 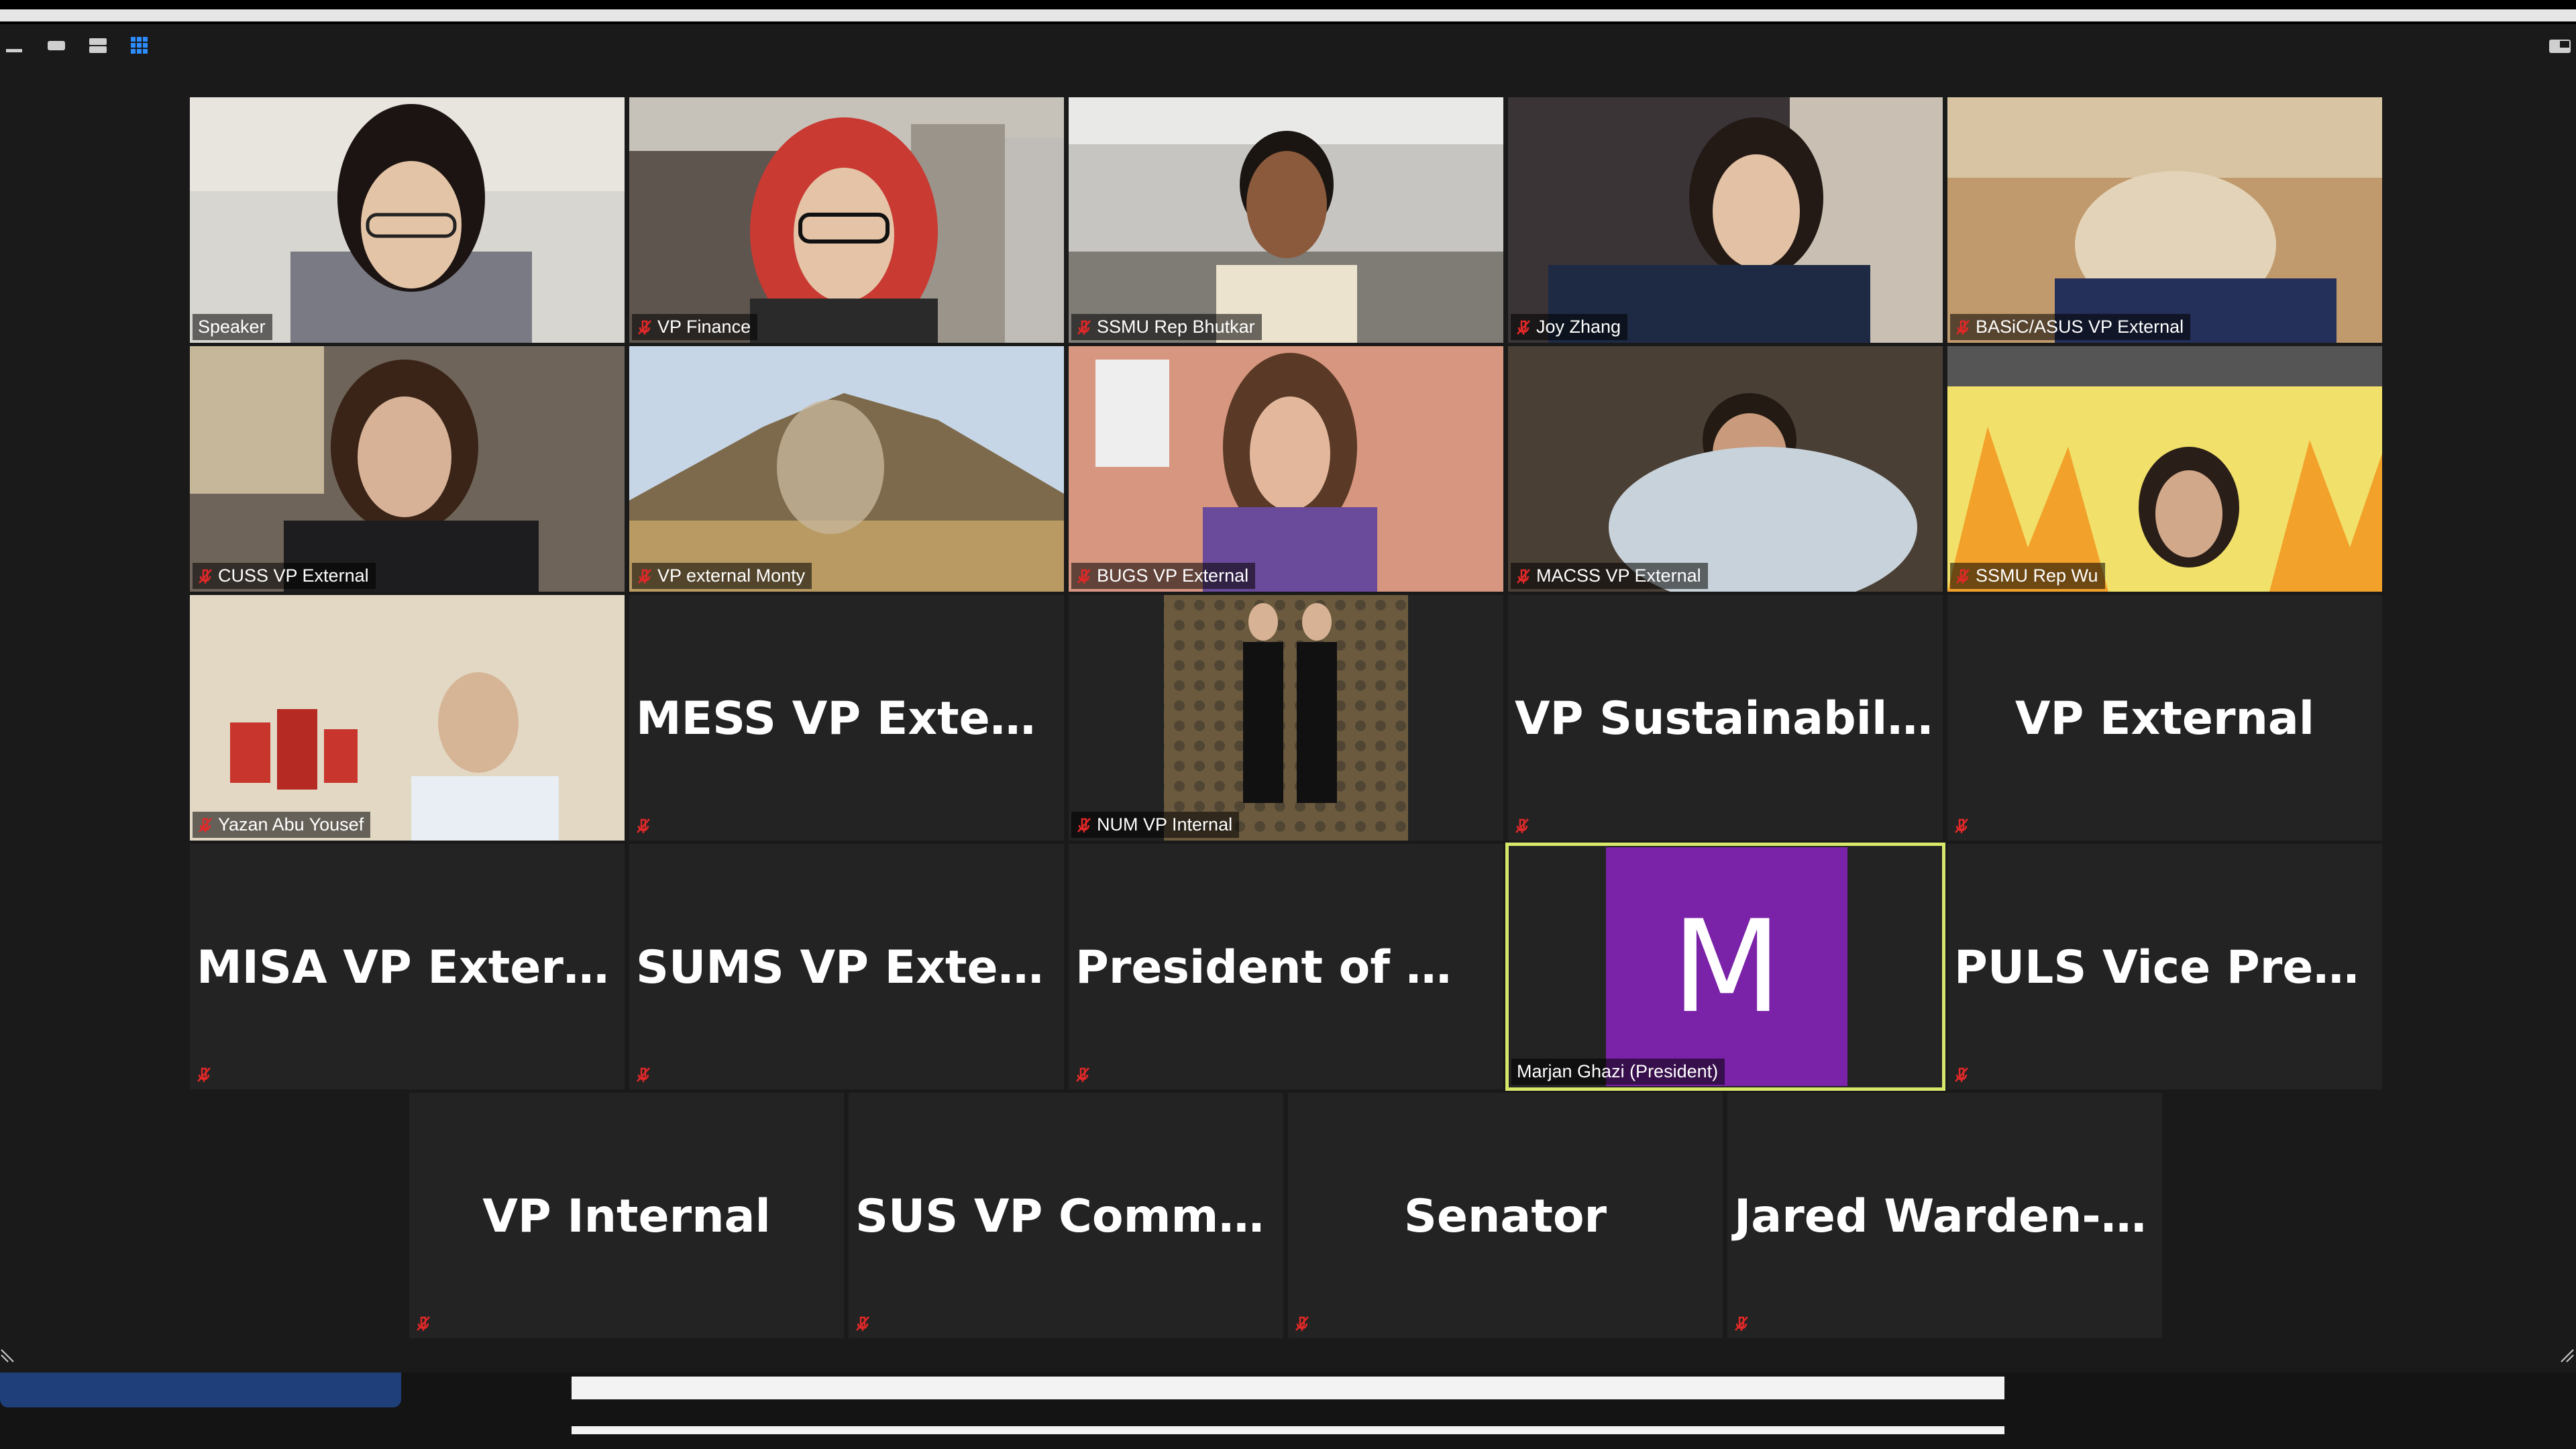 I want to click on participant-name: Speaker, so click(x=232, y=327).